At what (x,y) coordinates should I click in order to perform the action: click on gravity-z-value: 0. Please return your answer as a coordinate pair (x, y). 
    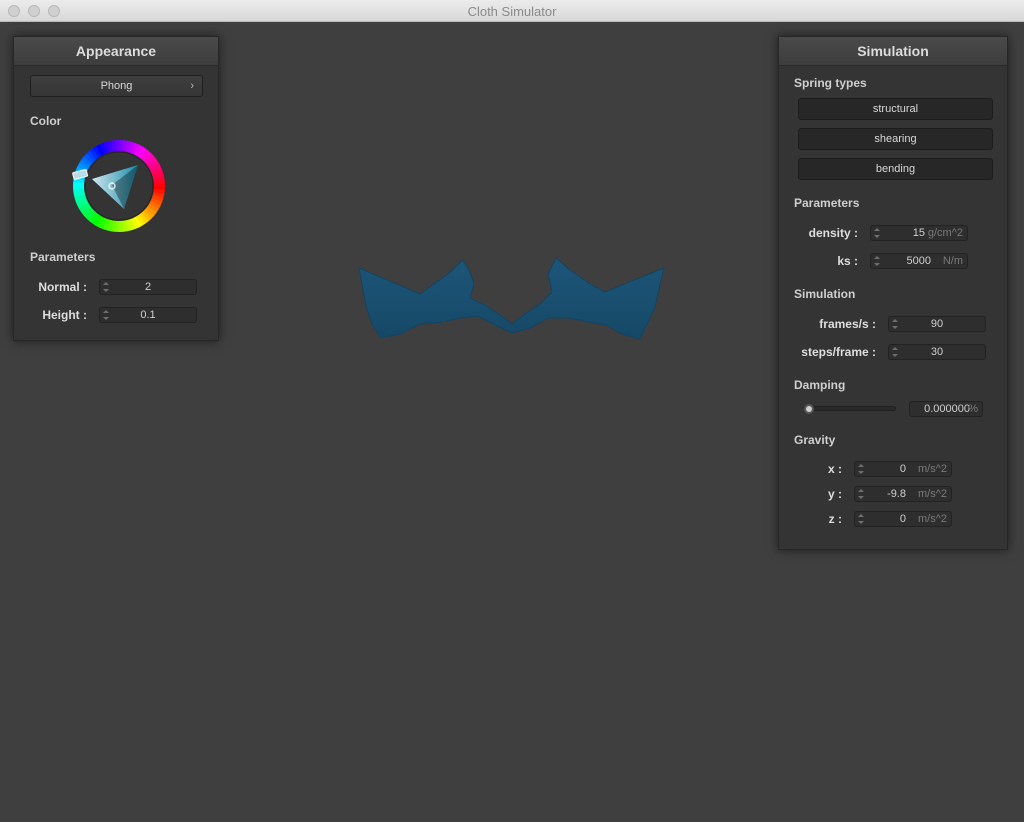
    Looking at the image, I should click on (902, 519).